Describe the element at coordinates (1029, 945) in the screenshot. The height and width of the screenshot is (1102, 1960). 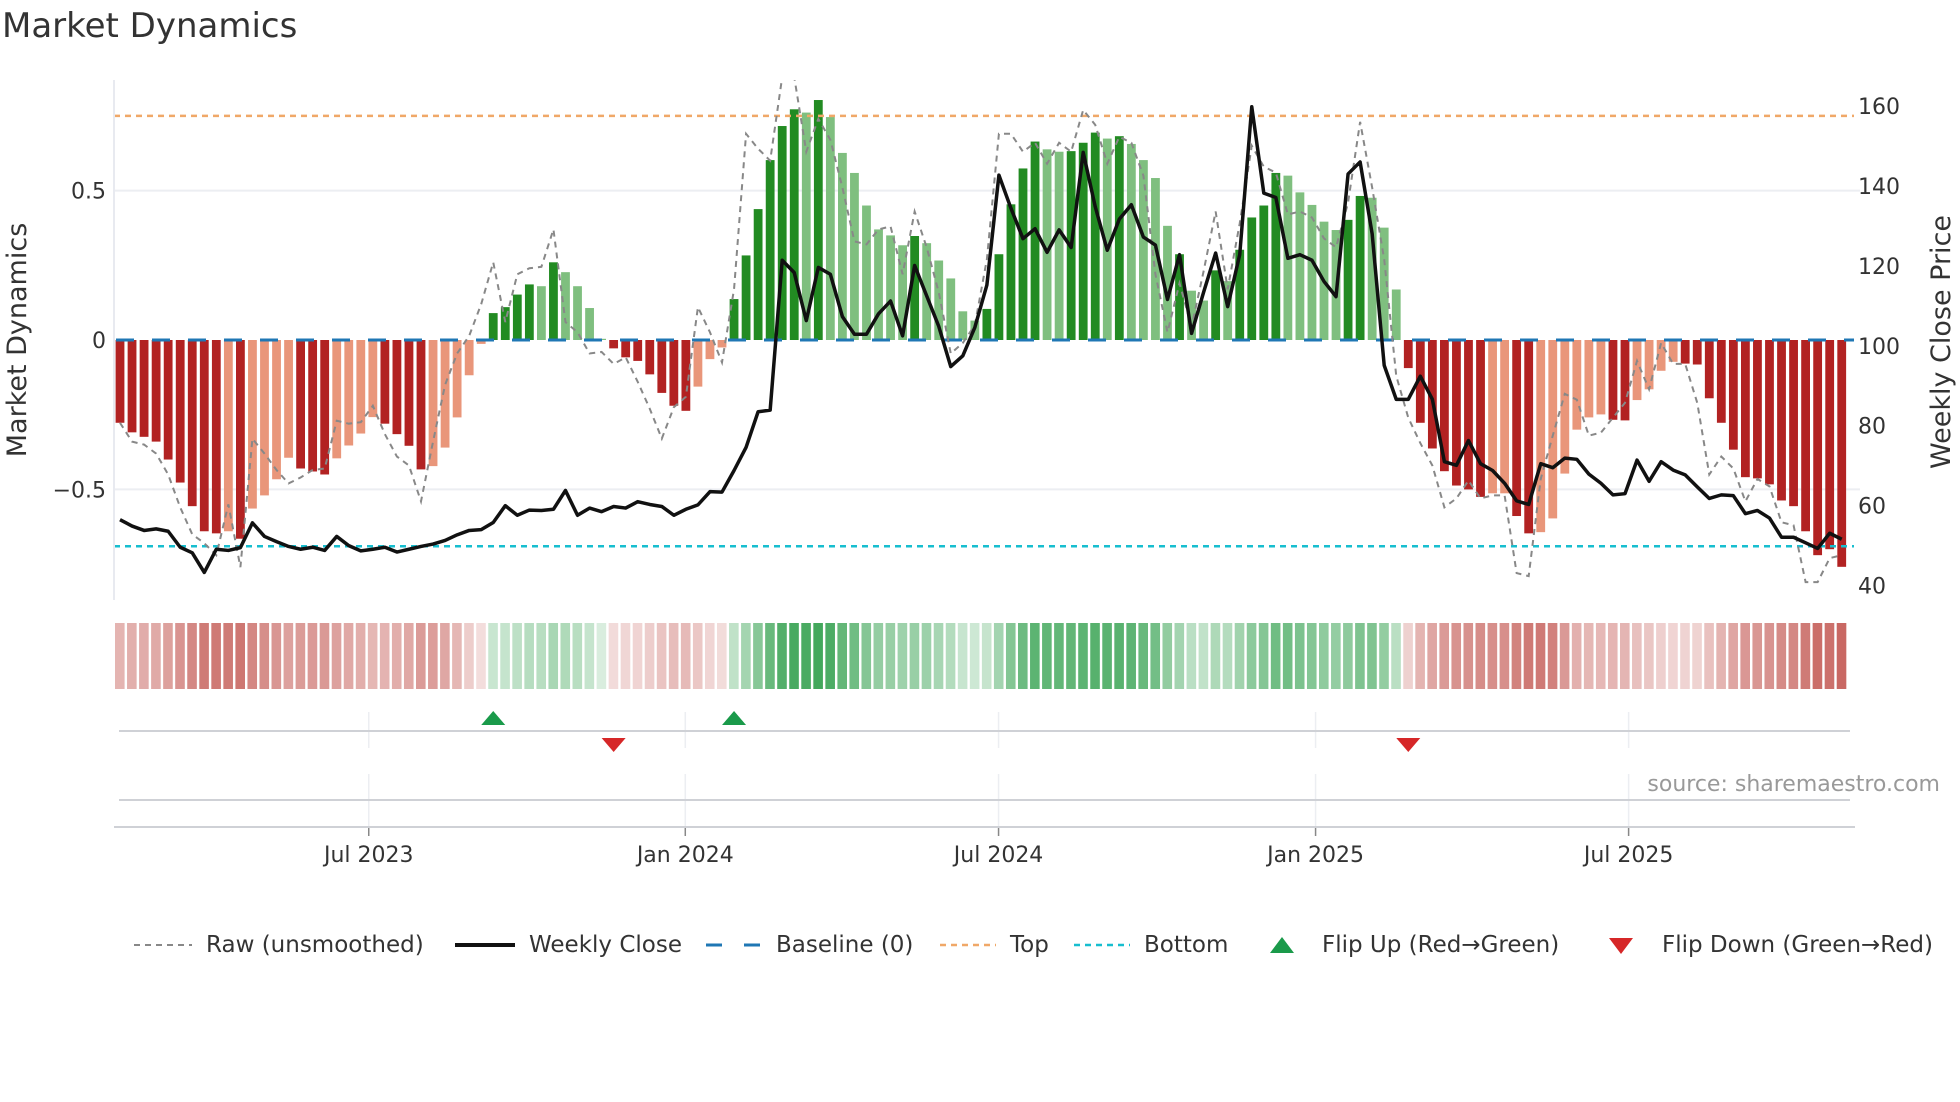
I see `legend-label: Top` at that location.